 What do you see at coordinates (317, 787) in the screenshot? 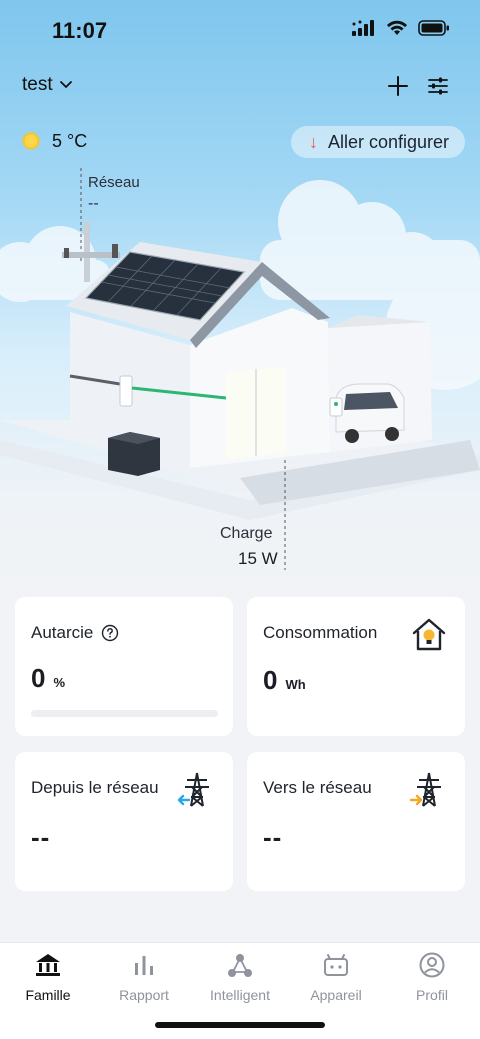
I see `to-grid-title: Vers le réseau` at bounding box center [317, 787].